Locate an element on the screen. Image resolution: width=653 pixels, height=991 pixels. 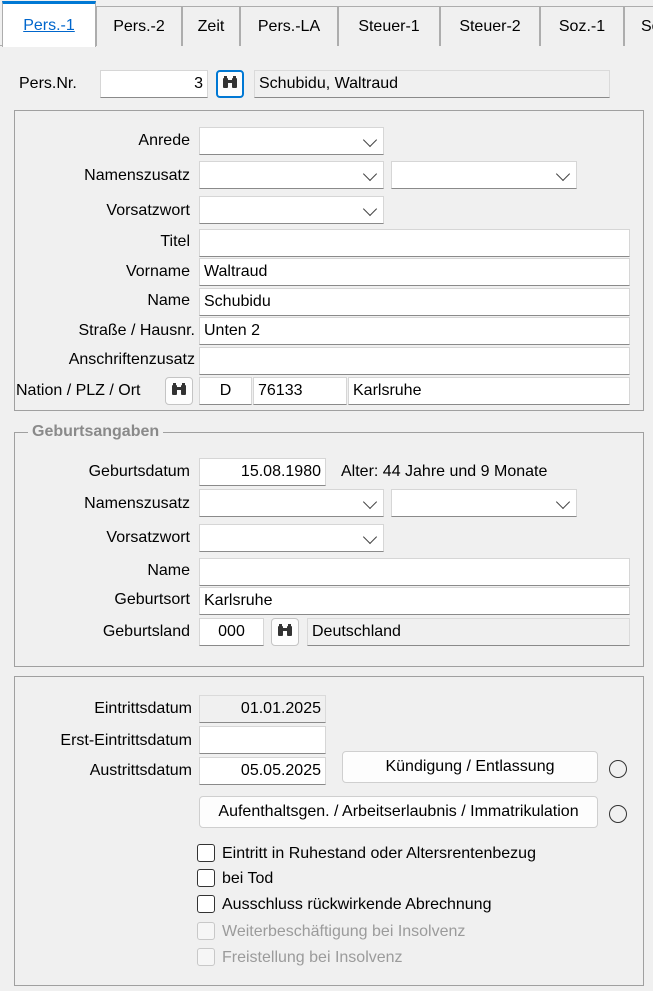
ausschluss-checkbox is located at coordinates (206, 904).